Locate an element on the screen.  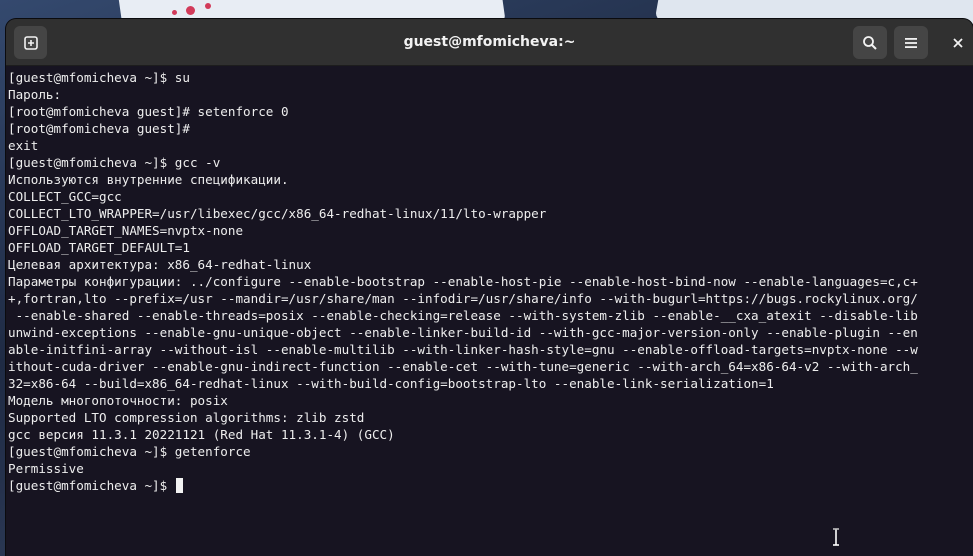
terminal-line: [root@mfomicheva guest]# is located at coordinates (99, 128).